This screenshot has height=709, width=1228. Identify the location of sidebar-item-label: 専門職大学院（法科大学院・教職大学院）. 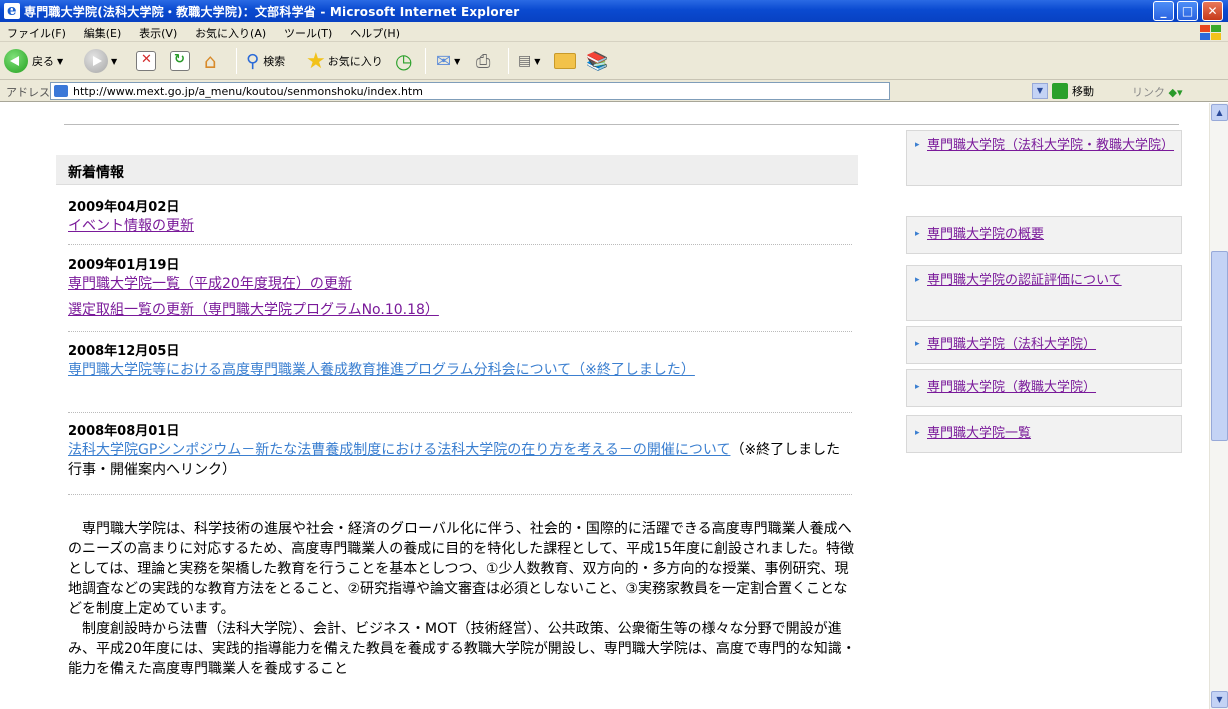
(1051, 145).